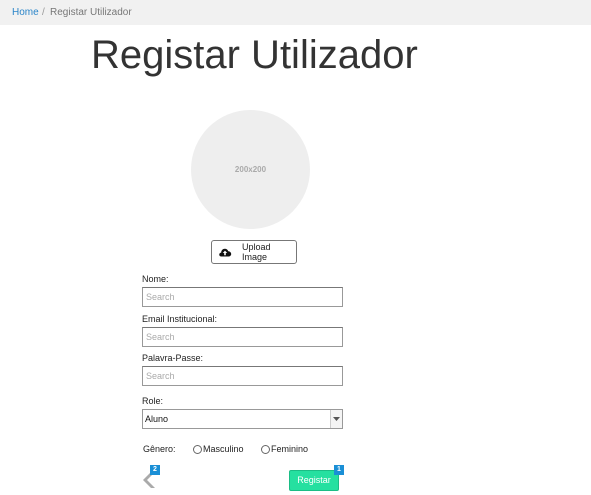  What do you see at coordinates (25, 12) in the screenshot?
I see `breadcrumb-home-link: Home` at bounding box center [25, 12].